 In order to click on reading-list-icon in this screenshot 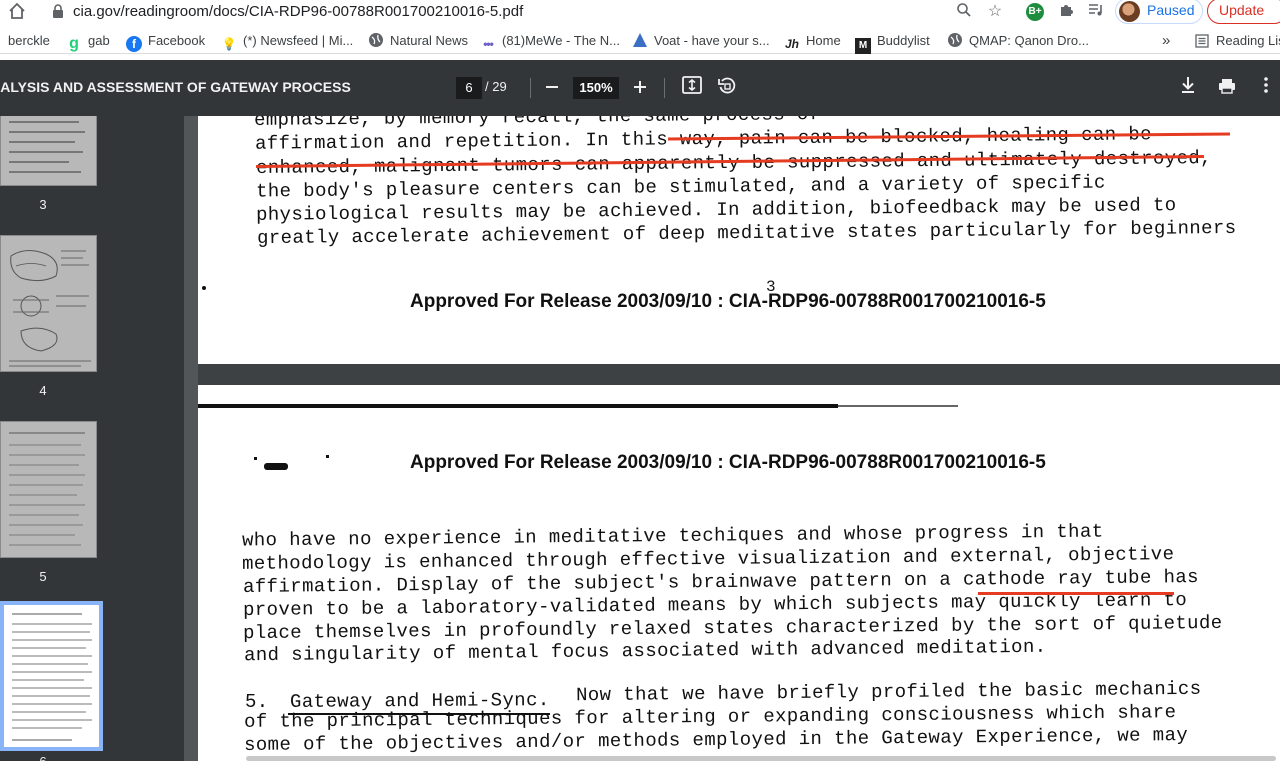, I will do `click(1202, 42)`.